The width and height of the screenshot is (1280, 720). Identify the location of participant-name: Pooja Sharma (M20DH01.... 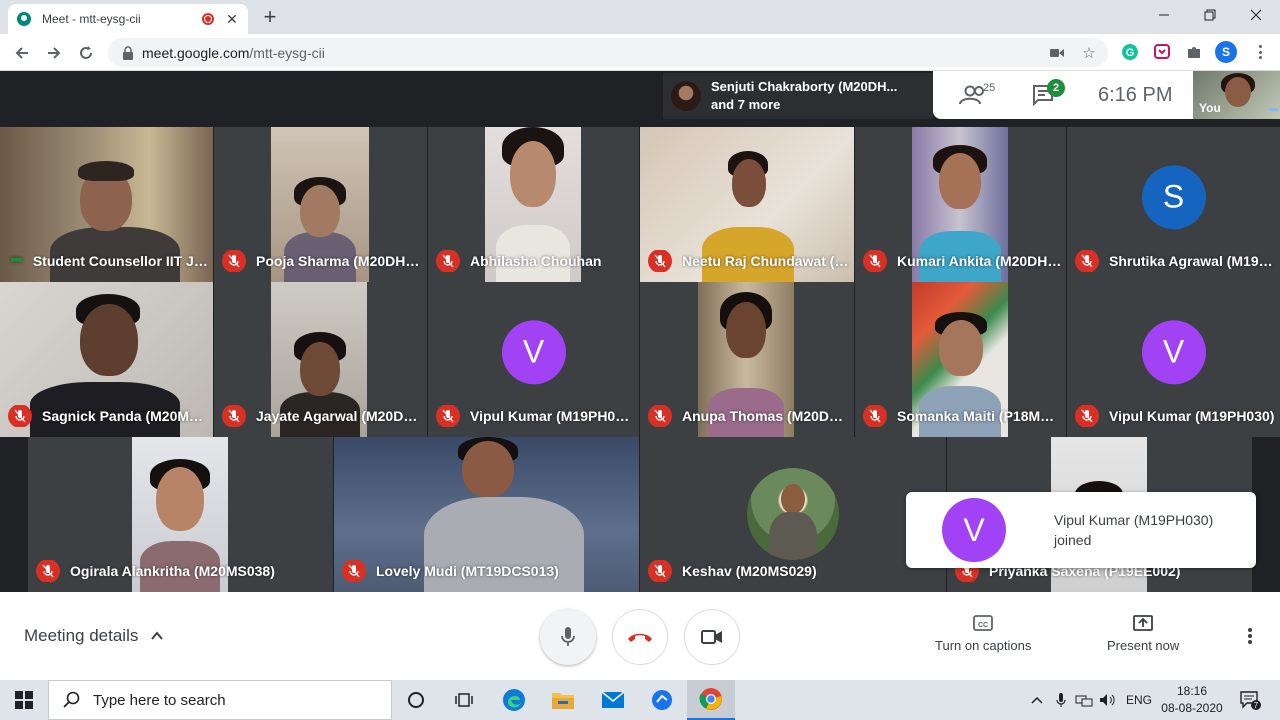
(339, 261).